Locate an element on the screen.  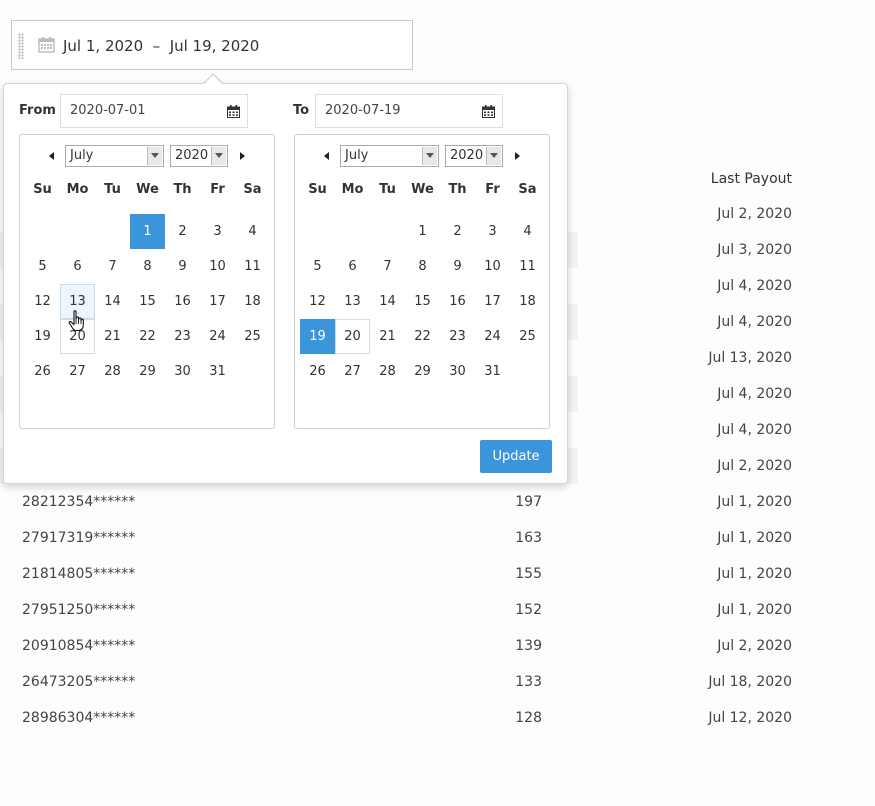
to-day-23: 23 is located at coordinates (457, 336).